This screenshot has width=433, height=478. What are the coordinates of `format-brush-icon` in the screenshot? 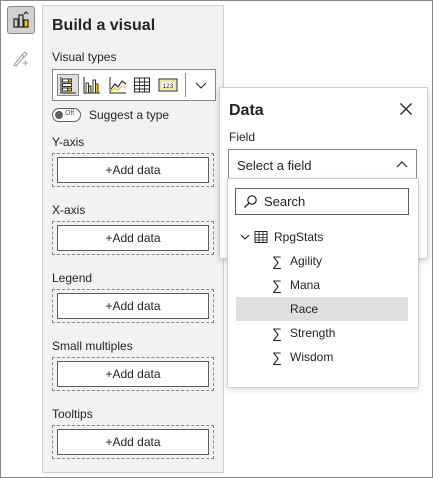 It's located at (20, 59).